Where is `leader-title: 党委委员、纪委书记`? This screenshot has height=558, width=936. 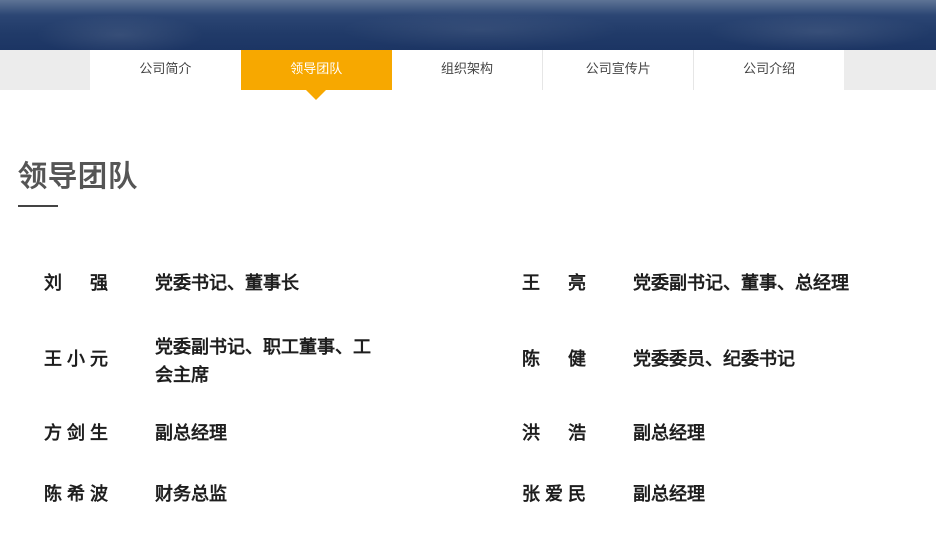 leader-title: 党委委员、纪委书记 is located at coordinates (714, 359).